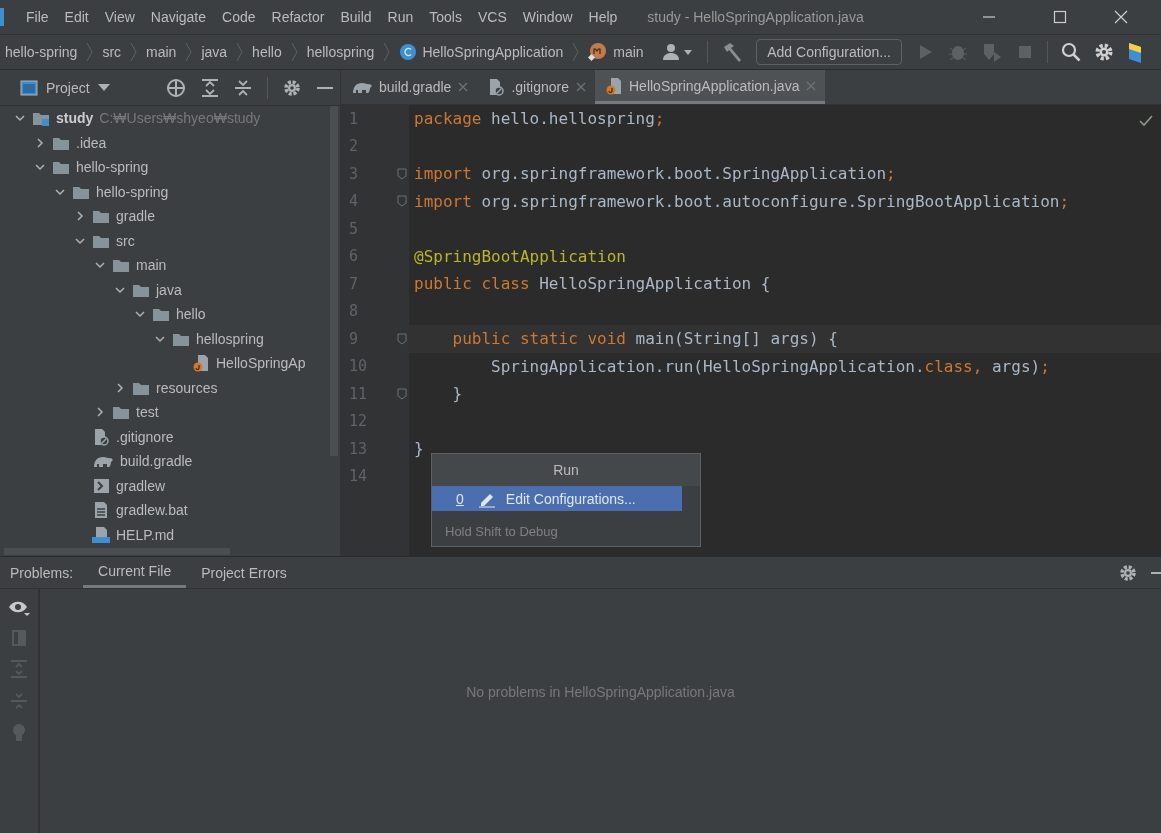  What do you see at coordinates (37, 17) in the screenshot?
I see `menu-item: File` at bounding box center [37, 17].